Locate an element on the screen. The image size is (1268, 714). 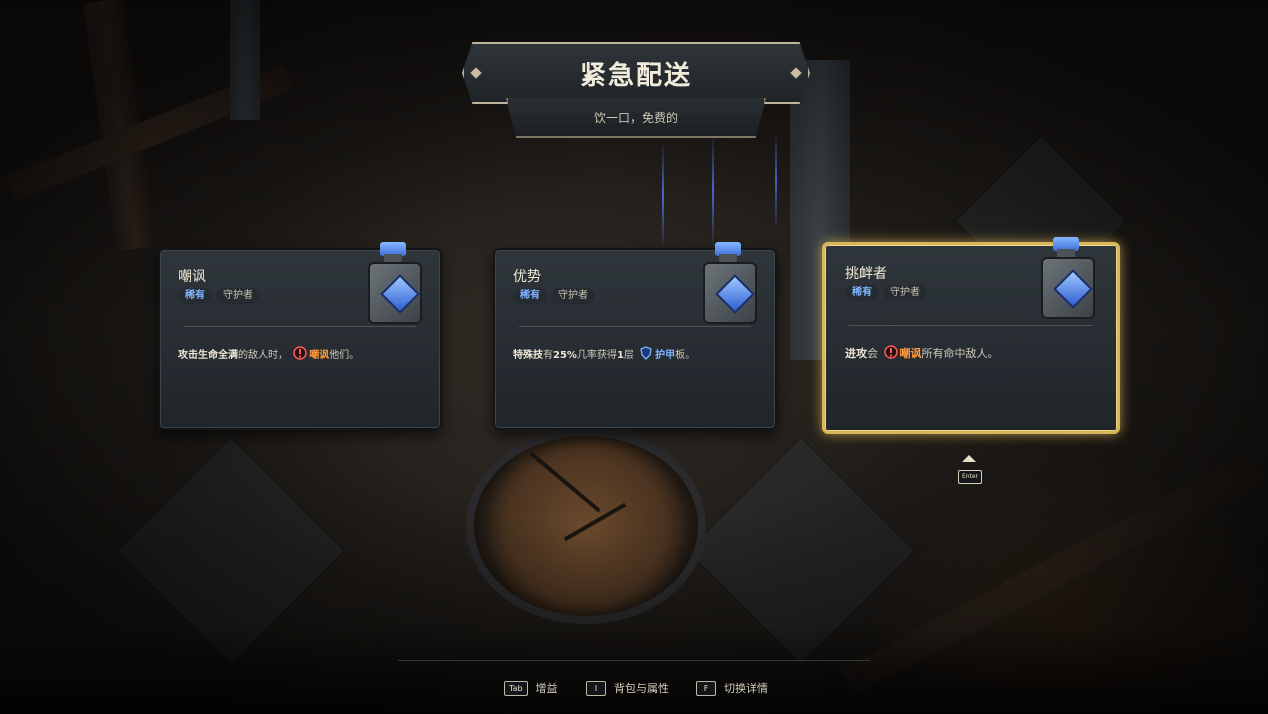
footer-divider is located at coordinates (634, 660).